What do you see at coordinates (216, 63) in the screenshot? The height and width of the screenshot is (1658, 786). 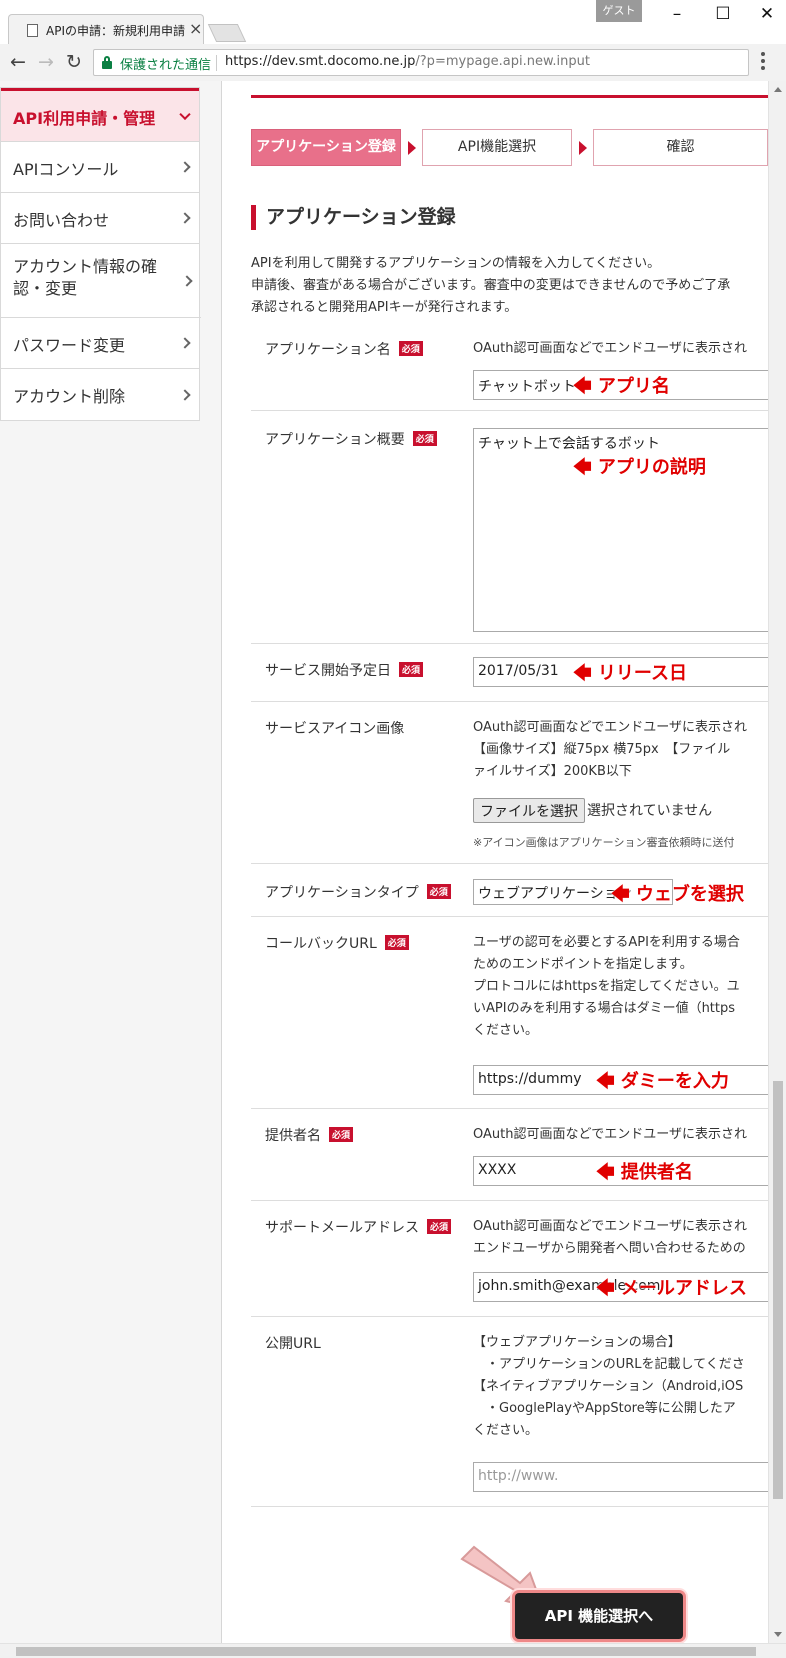 I see `omnibox-divider` at bounding box center [216, 63].